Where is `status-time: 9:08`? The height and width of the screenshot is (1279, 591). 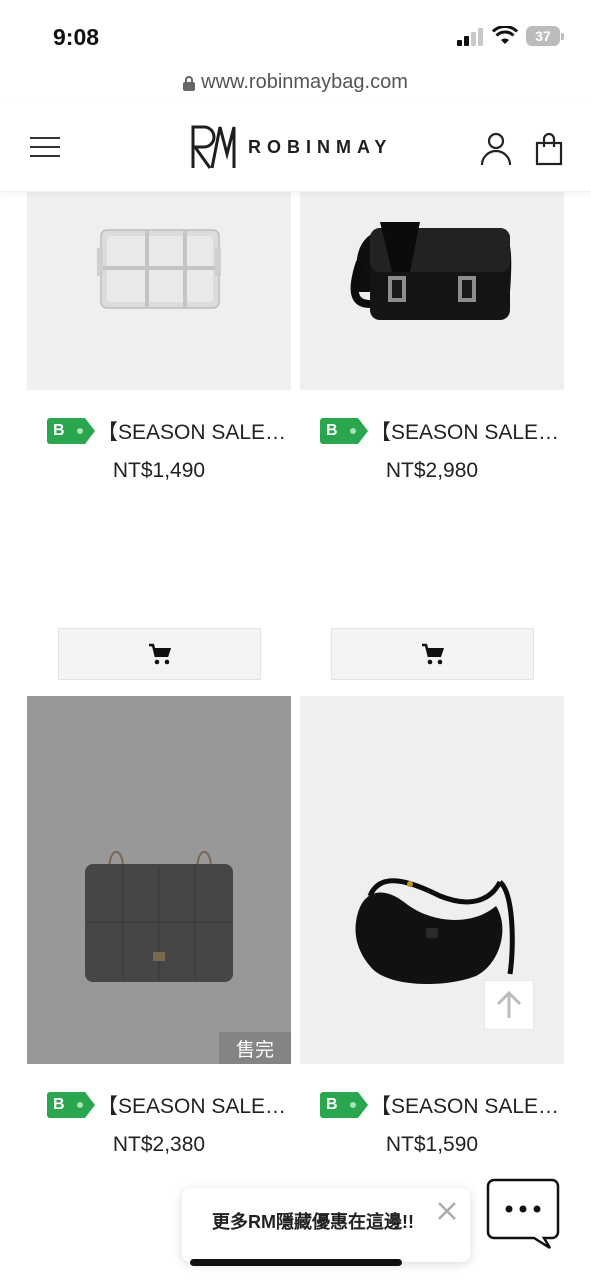 status-time: 9:08 is located at coordinates (76, 37).